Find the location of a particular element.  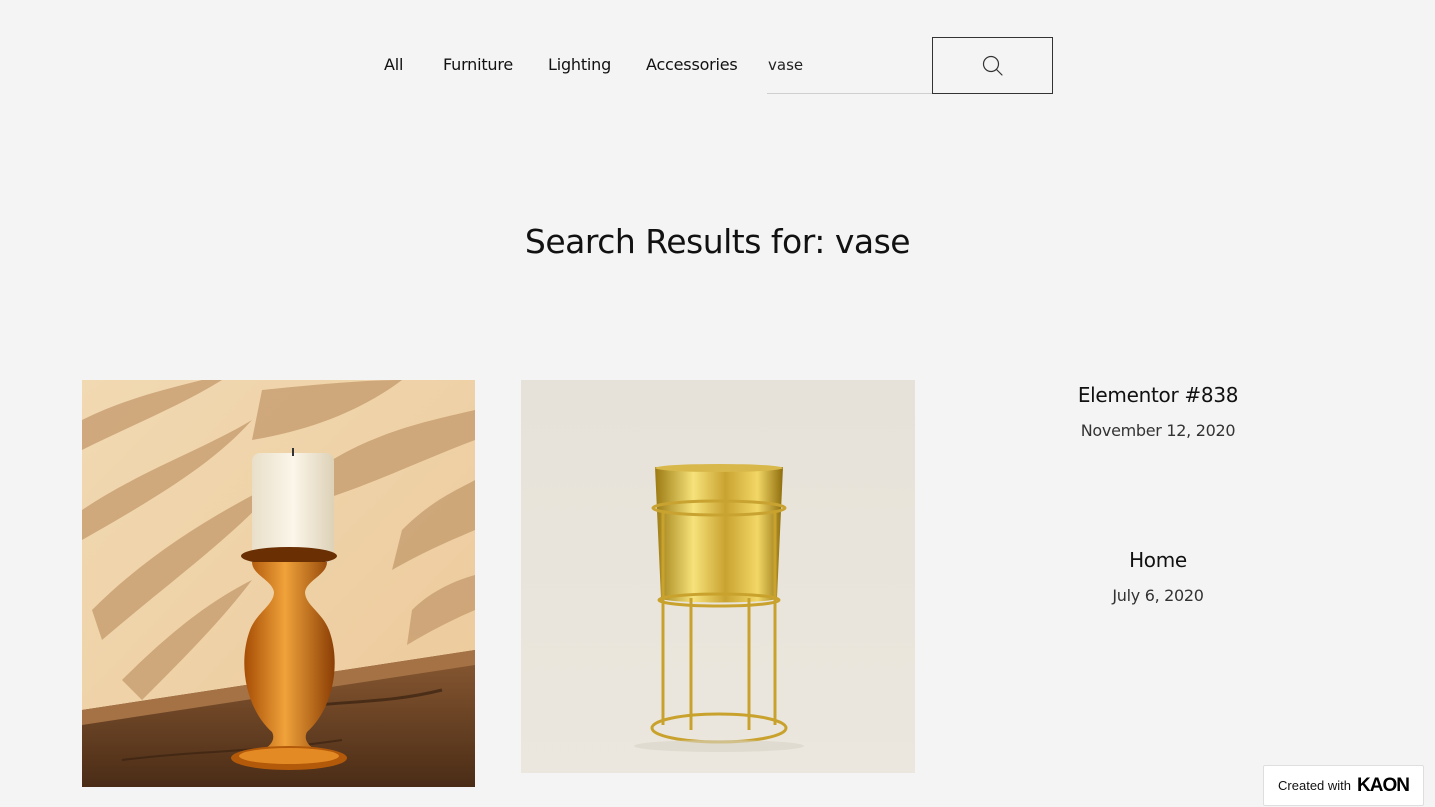

result-post-title: Elementor #838 is located at coordinates (1158, 395).